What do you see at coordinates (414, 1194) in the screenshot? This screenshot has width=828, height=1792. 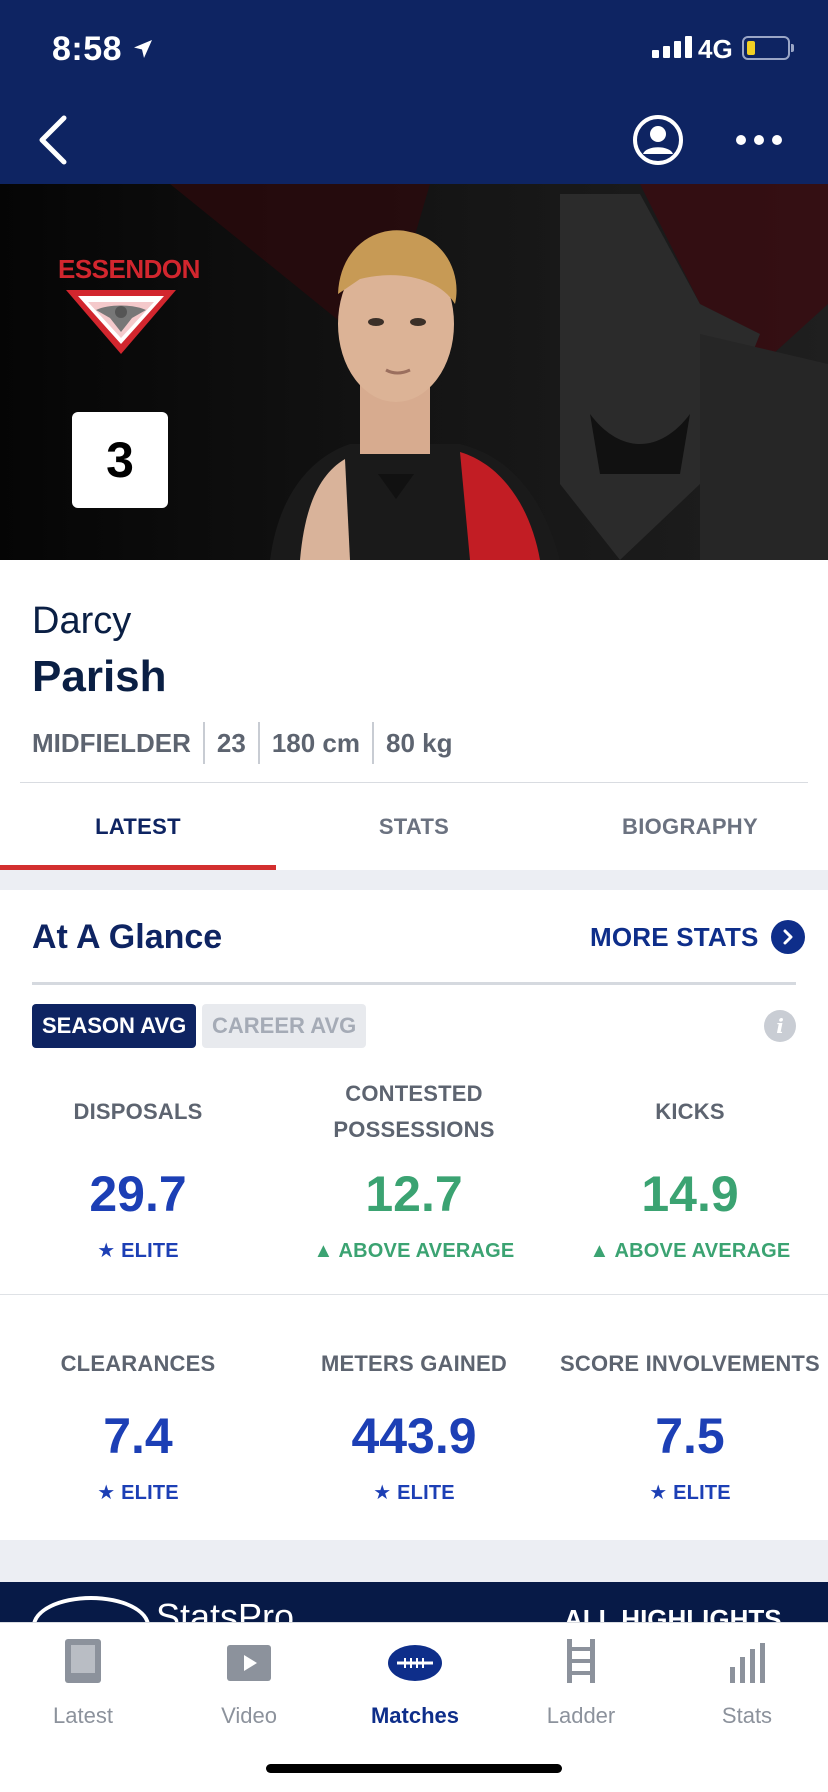 I see `stat-value: 12.7` at bounding box center [414, 1194].